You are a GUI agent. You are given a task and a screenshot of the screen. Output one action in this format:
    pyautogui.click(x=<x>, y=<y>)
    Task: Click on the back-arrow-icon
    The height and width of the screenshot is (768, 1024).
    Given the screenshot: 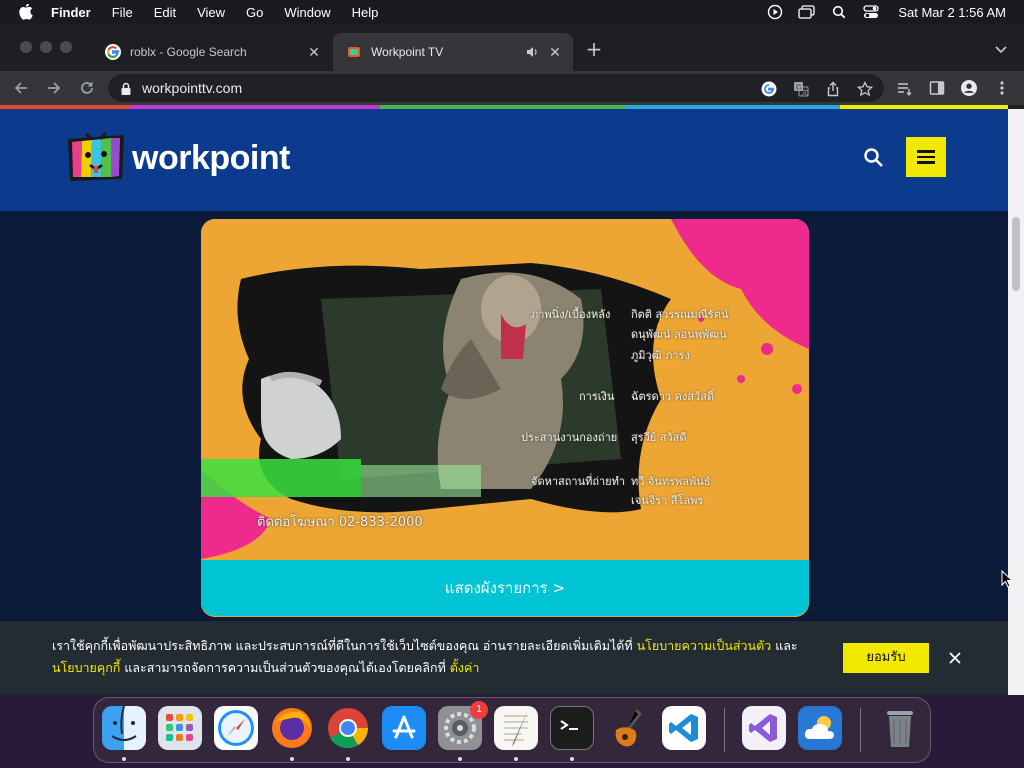 What is the action you would take?
    pyautogui.click(x=21, y=88)
    